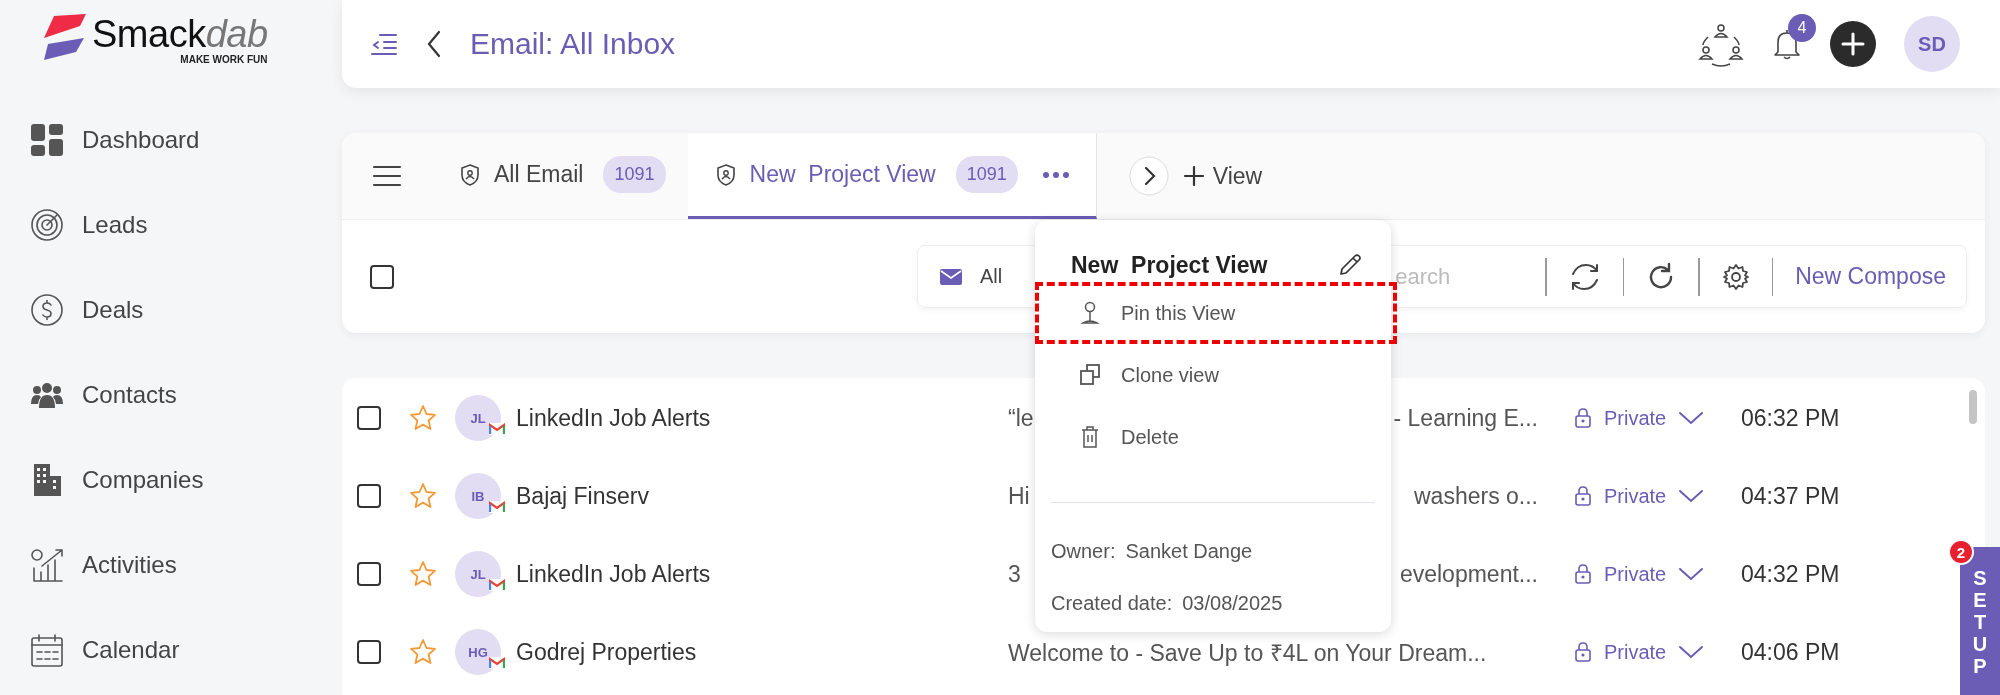 This screenshot has height=695, width=2000. Describe the element at coordinates (1790, 496) in the screenshot. I see `email-time: 04:37 PM` at that location.